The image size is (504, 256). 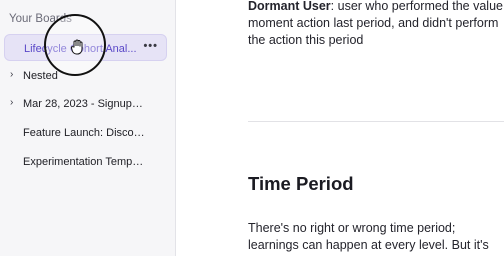 I want to click on board-item-feature-launch: Feature Launch: Discover, so click(x=85, y=132).